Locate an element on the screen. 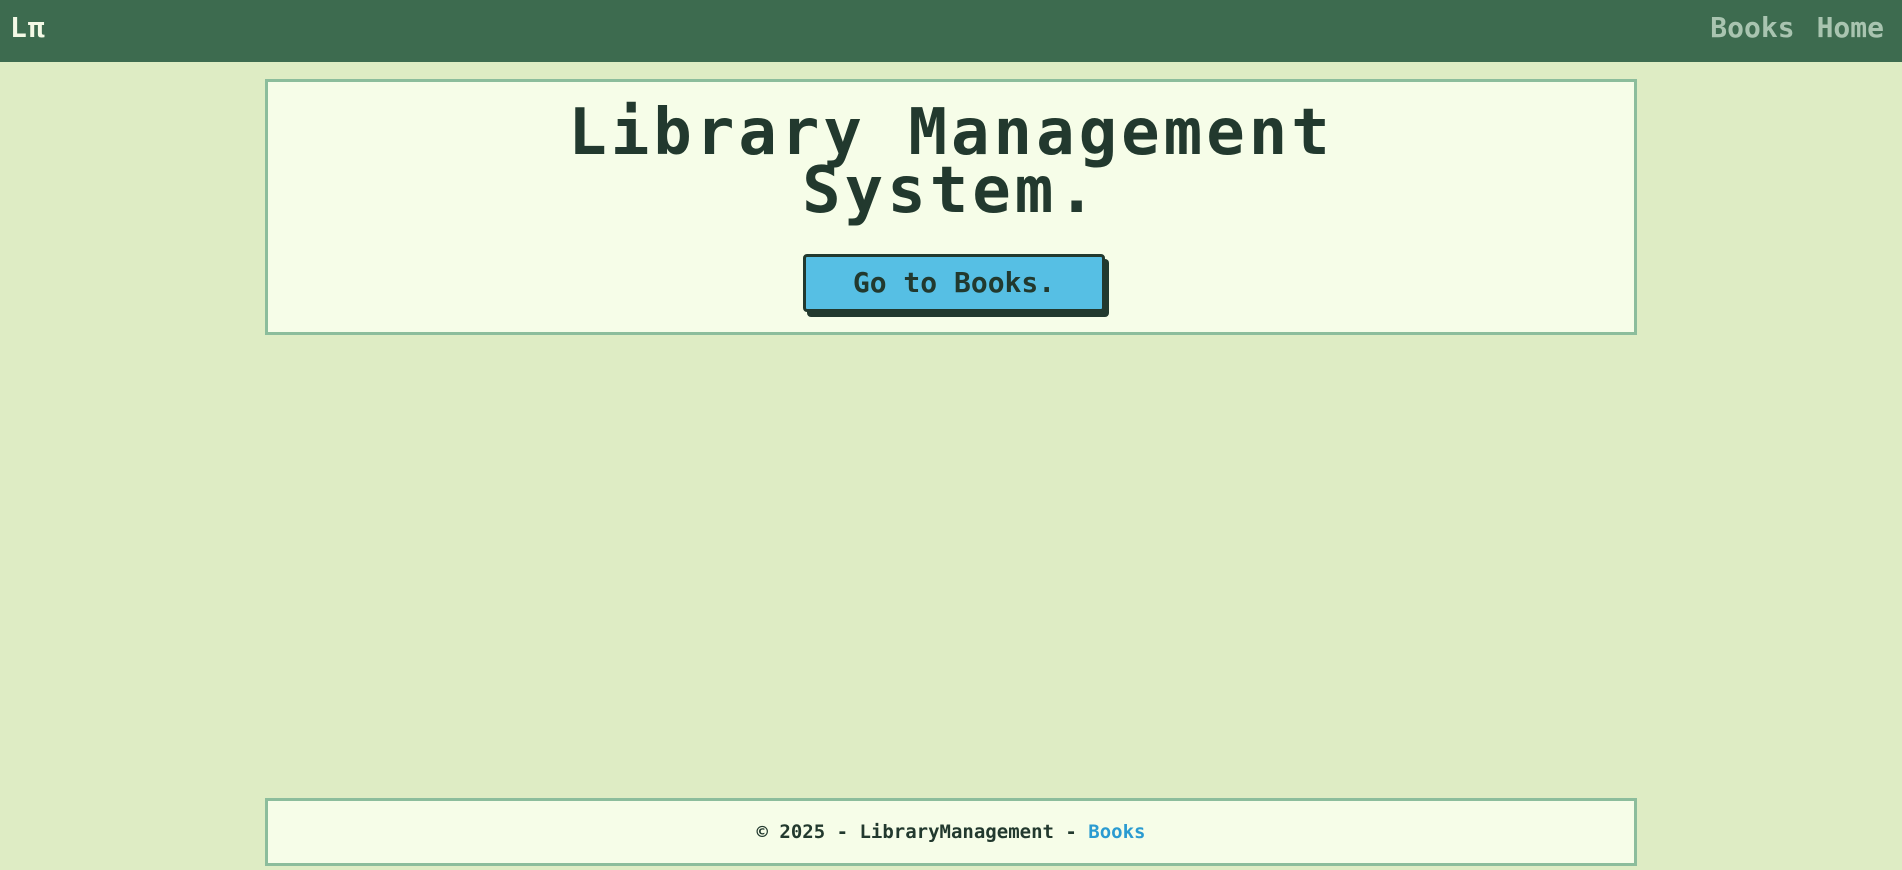 The width and height of the screenshot is (1902, 870). page-title: Library Management System. is located at coordinates (951, 162).